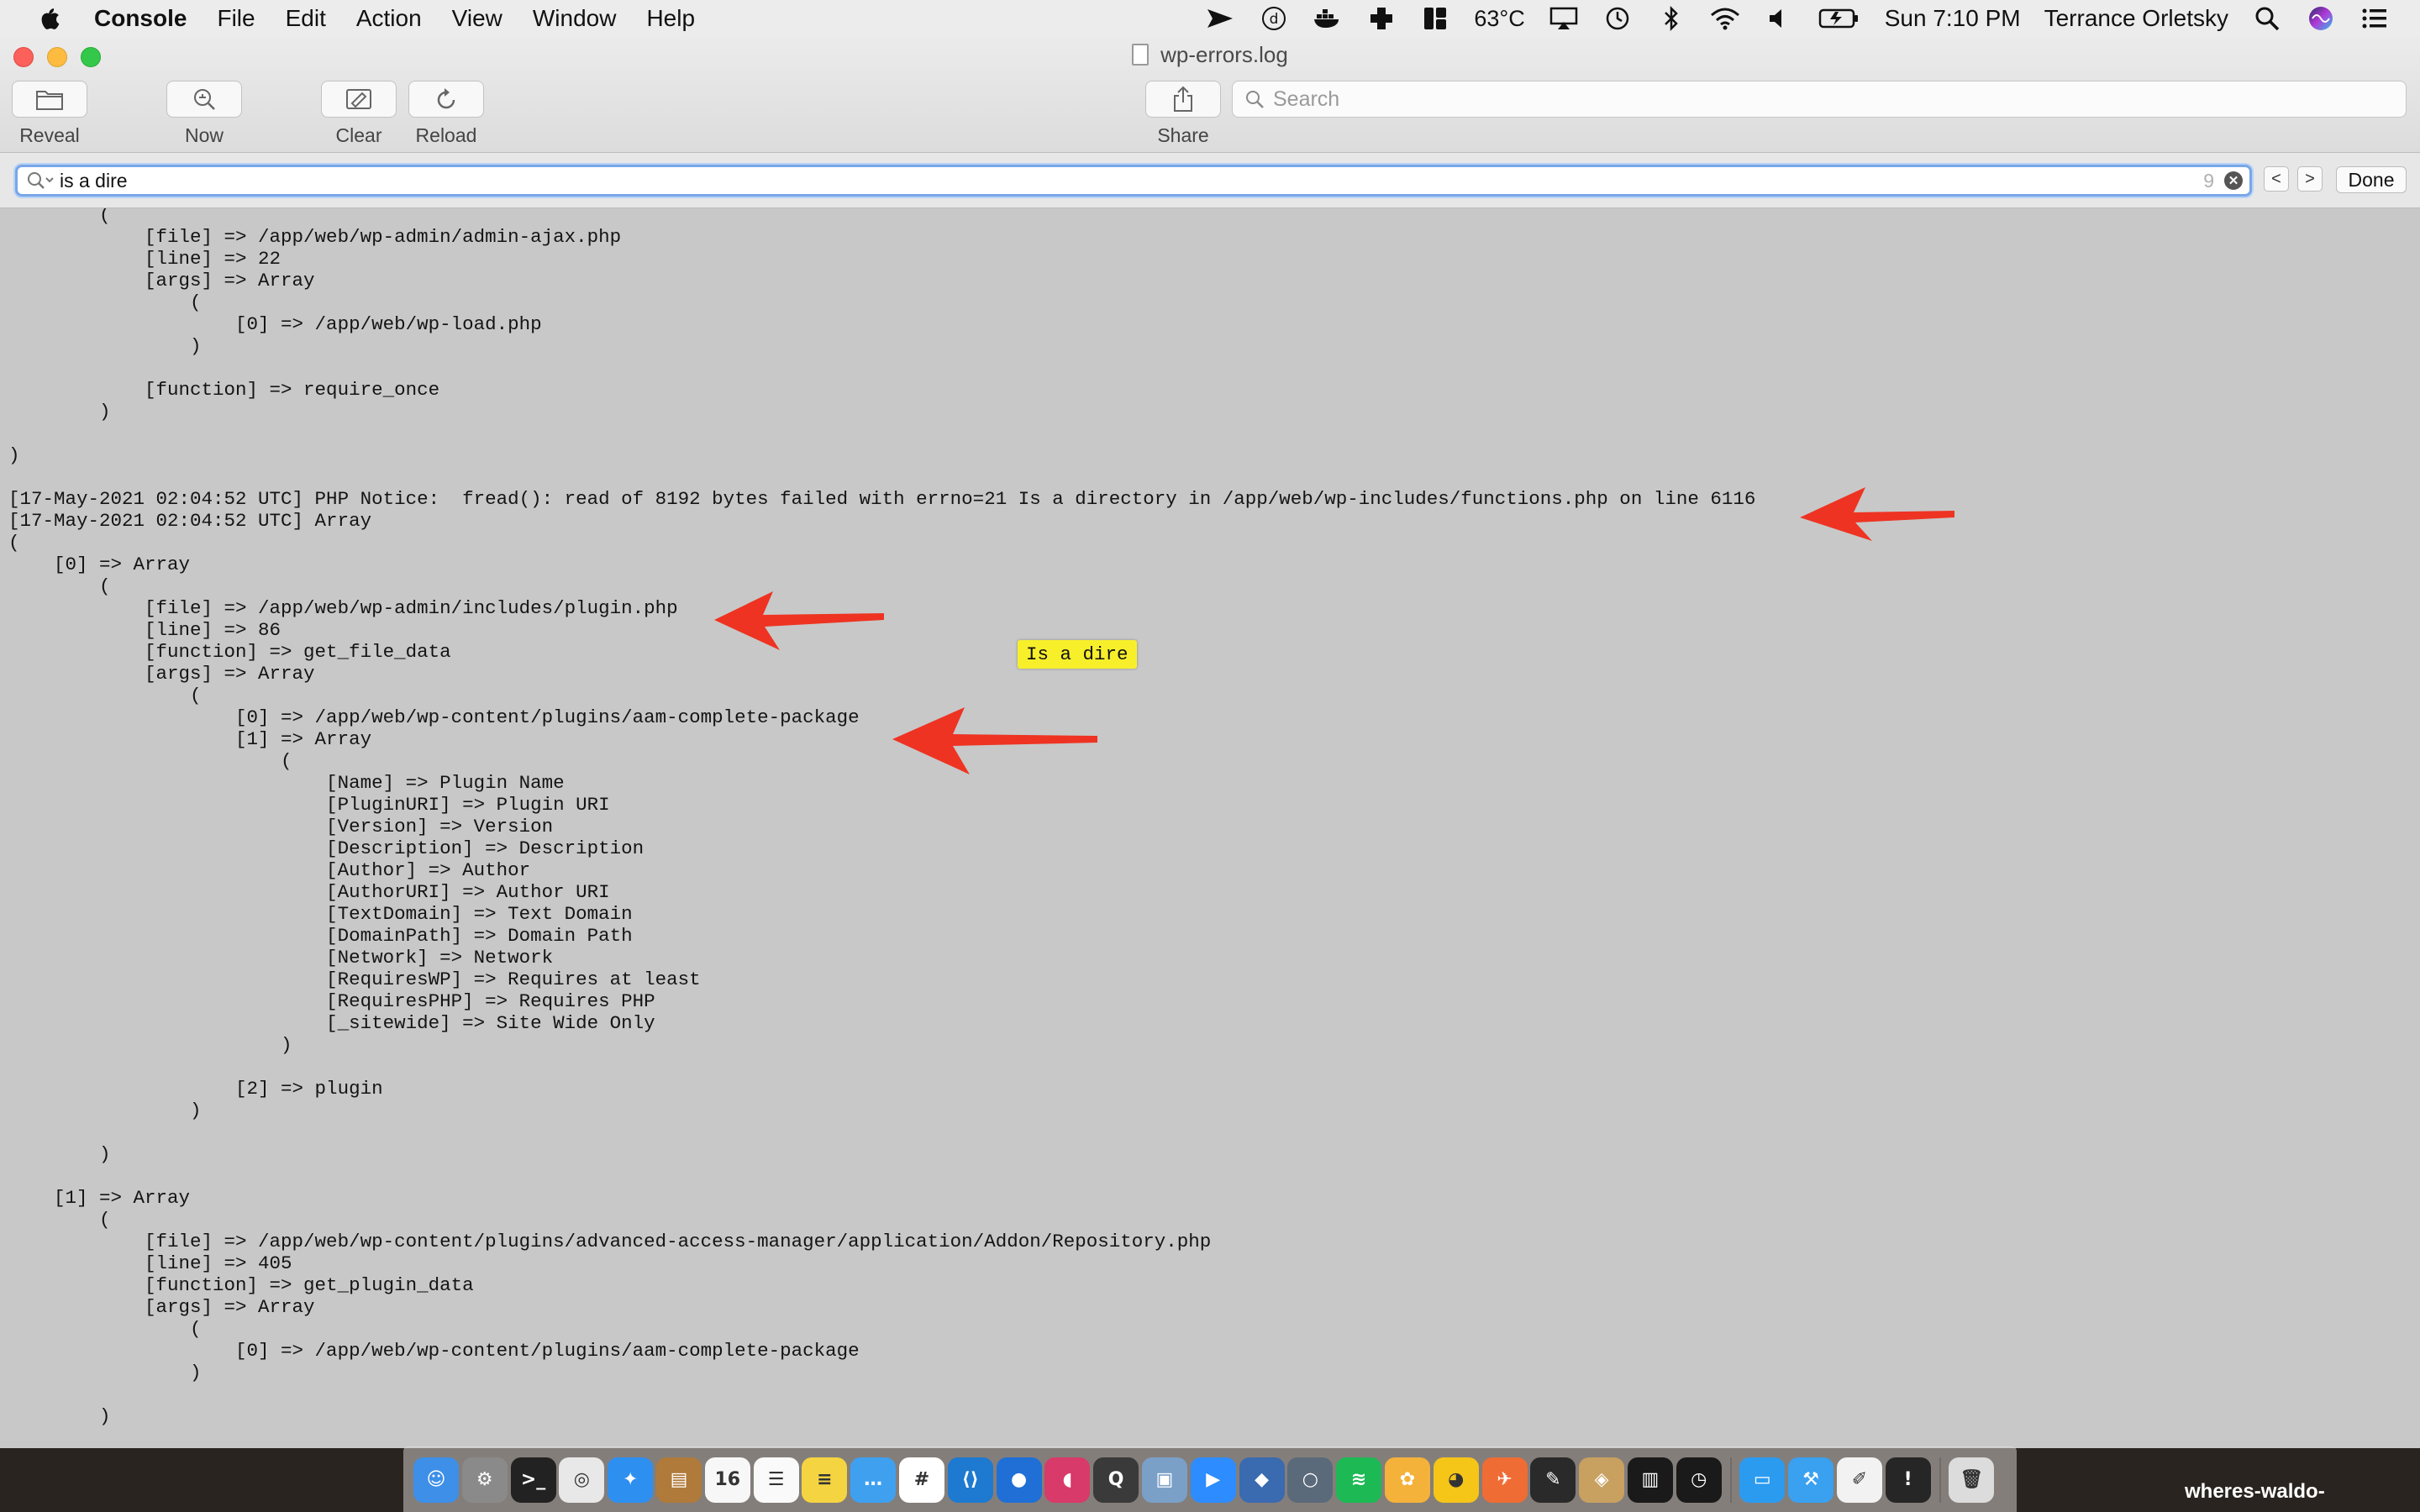 The height and width of the screenshot is (1512, 2420). Describe the element at coordinates (970, 1480) in the screenshot. I see `vscode-icon: ⟨⟩` at that location.